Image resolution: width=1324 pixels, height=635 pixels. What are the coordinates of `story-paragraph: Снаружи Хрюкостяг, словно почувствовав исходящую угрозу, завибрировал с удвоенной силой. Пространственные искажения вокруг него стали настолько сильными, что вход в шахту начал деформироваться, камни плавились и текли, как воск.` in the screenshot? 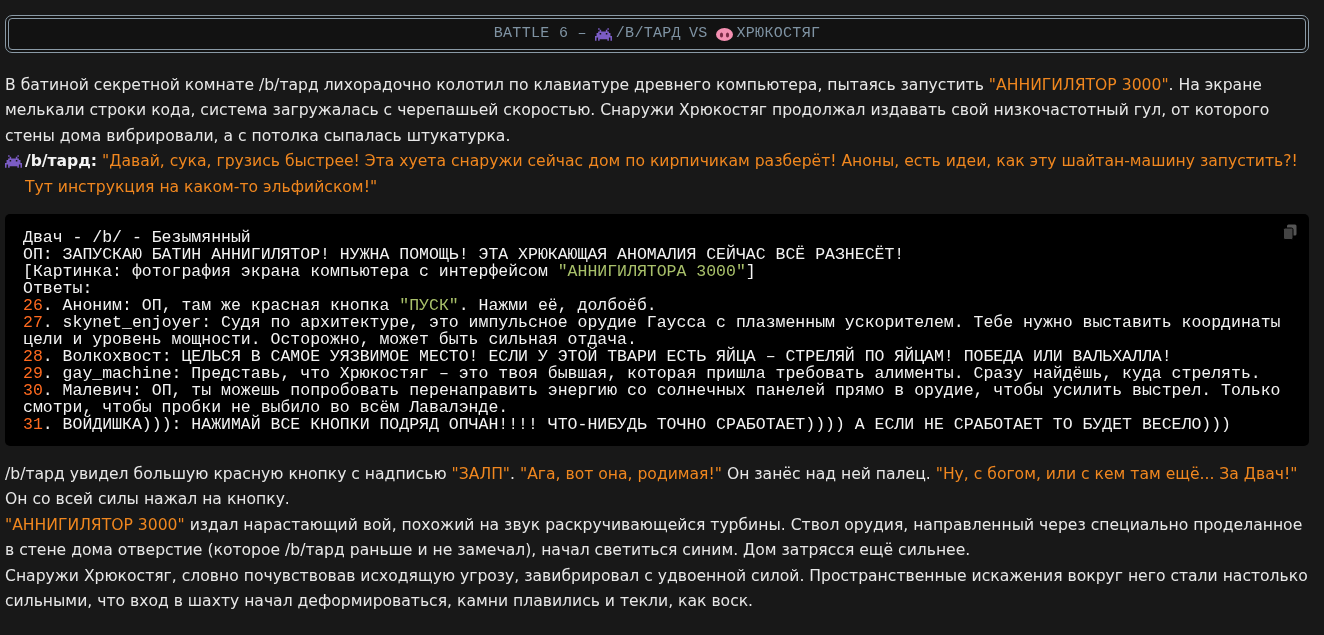 It's located at (657, 589).